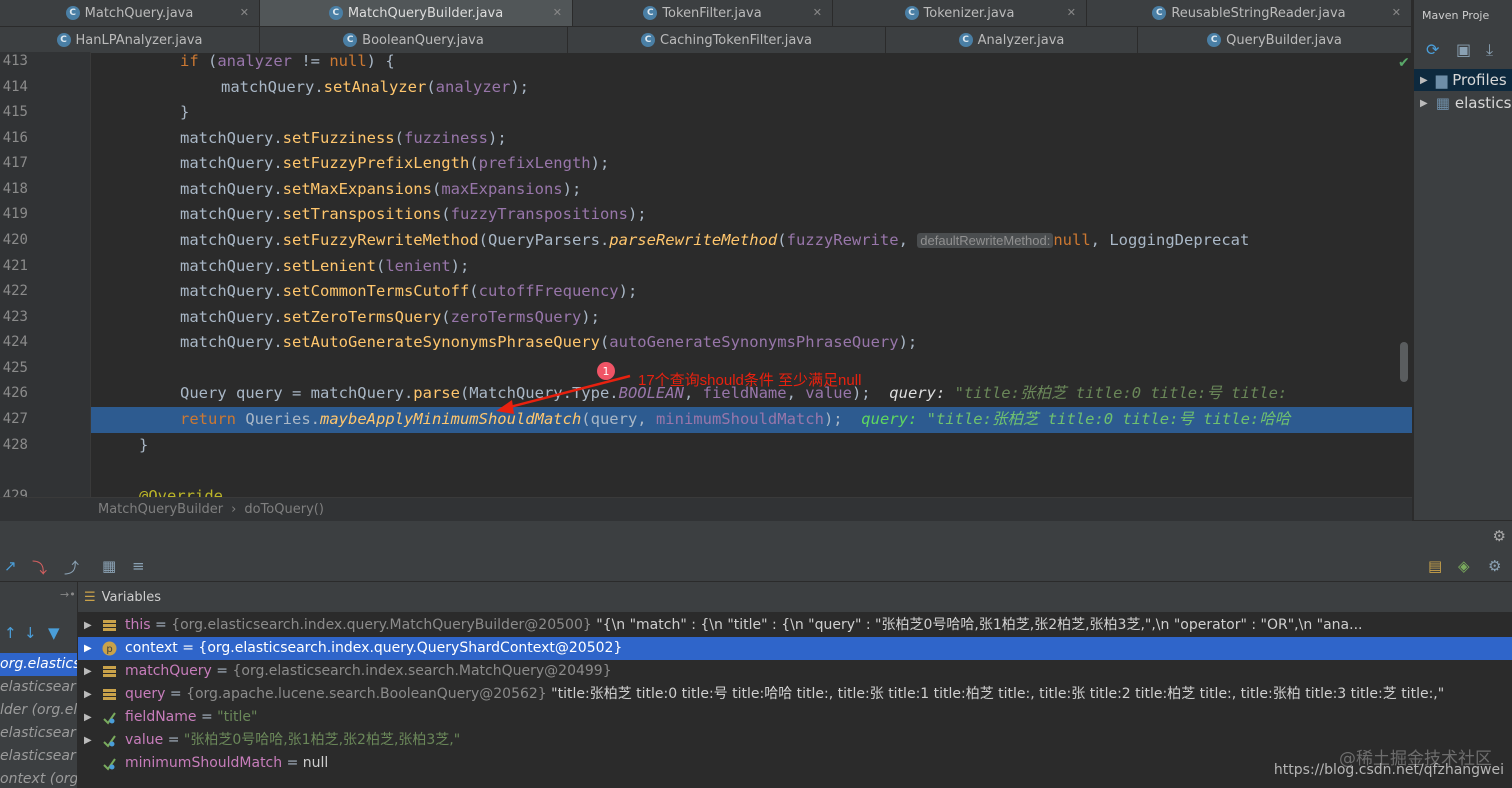 Image resolution: width=1512 pixels, height=788 pixels. I want to click on tab-booleanquery: C BooleanQuery.java, so click(414, 40).